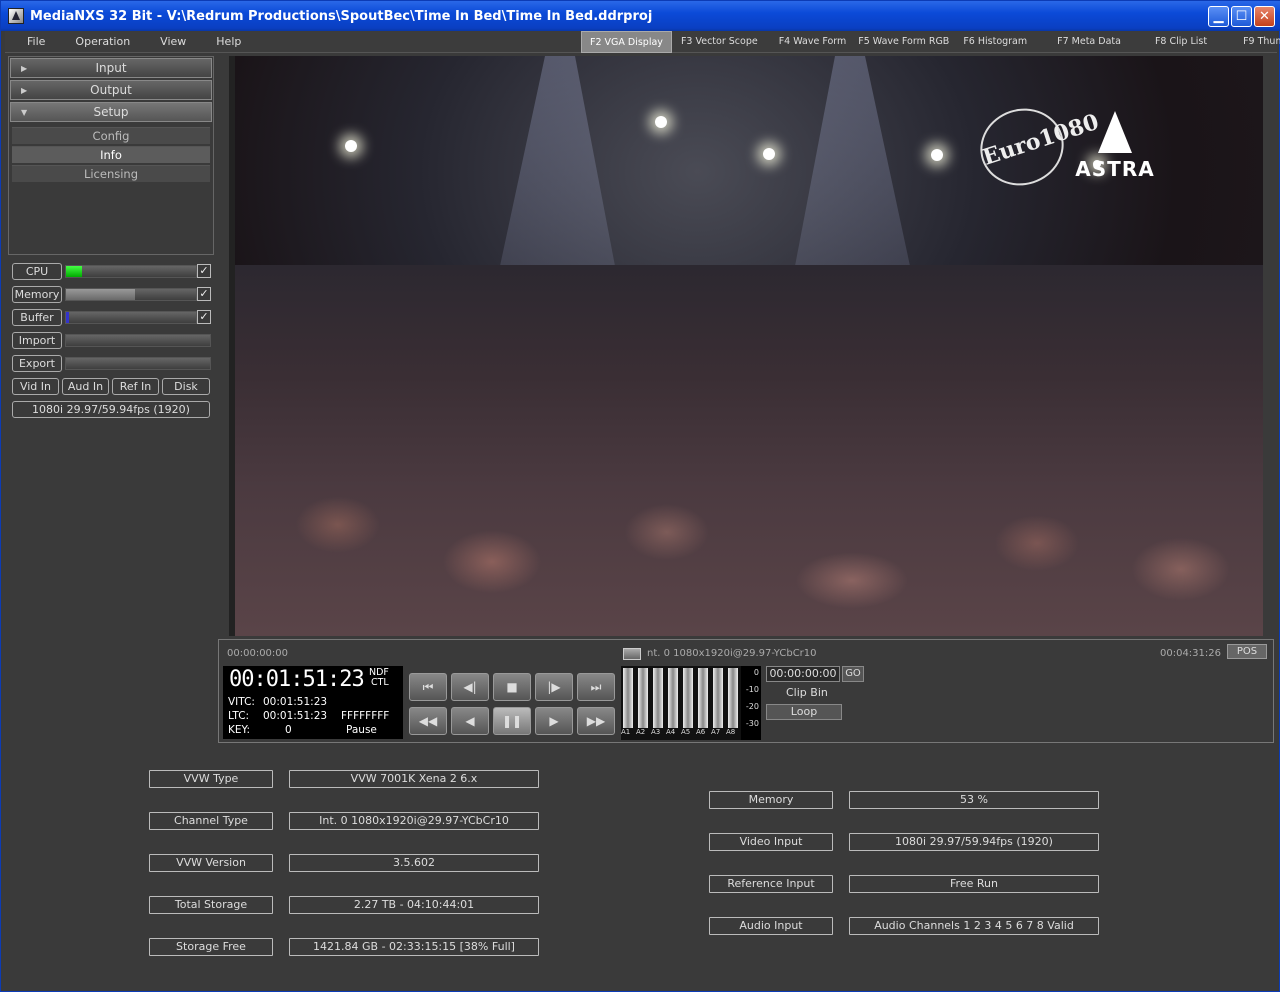 This screenshot has height=992, width=1280. What do you see at coordinates (102, 42) in the screenshot?
I see `menu-operation: Operation` at bounding box center [102, 42].